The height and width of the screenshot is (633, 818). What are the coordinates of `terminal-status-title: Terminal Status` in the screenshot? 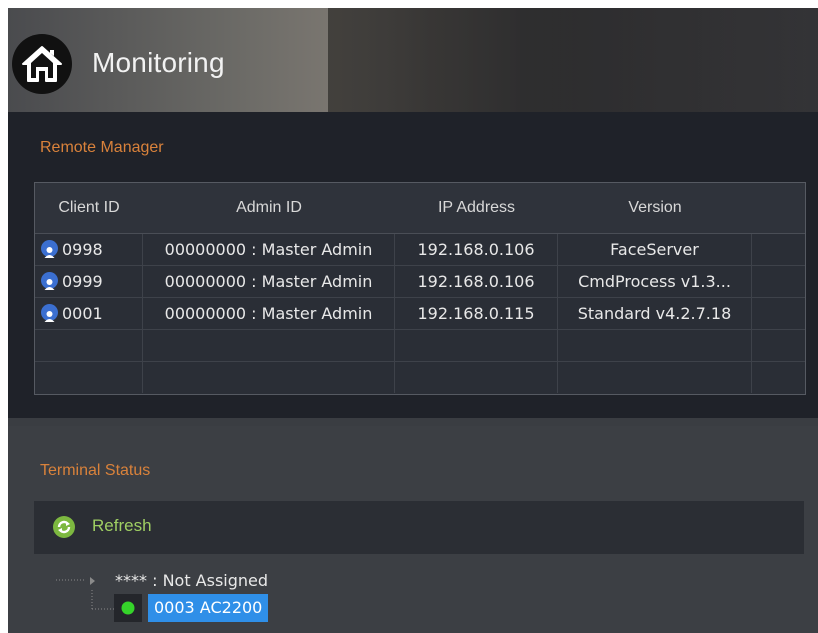 It's located at (95, 470).